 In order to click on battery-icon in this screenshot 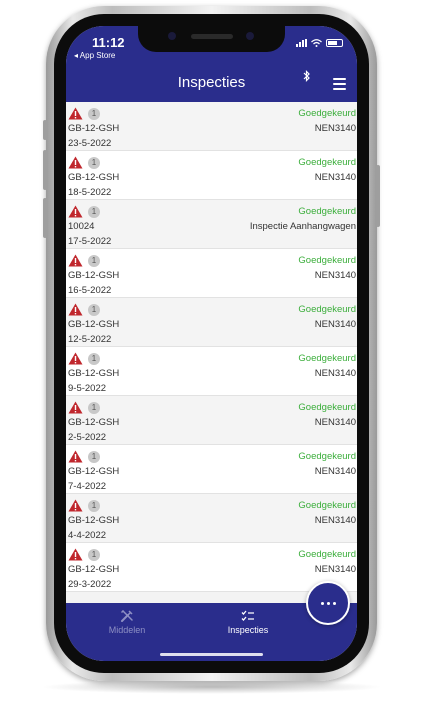, I will do `click(334, 43)`.